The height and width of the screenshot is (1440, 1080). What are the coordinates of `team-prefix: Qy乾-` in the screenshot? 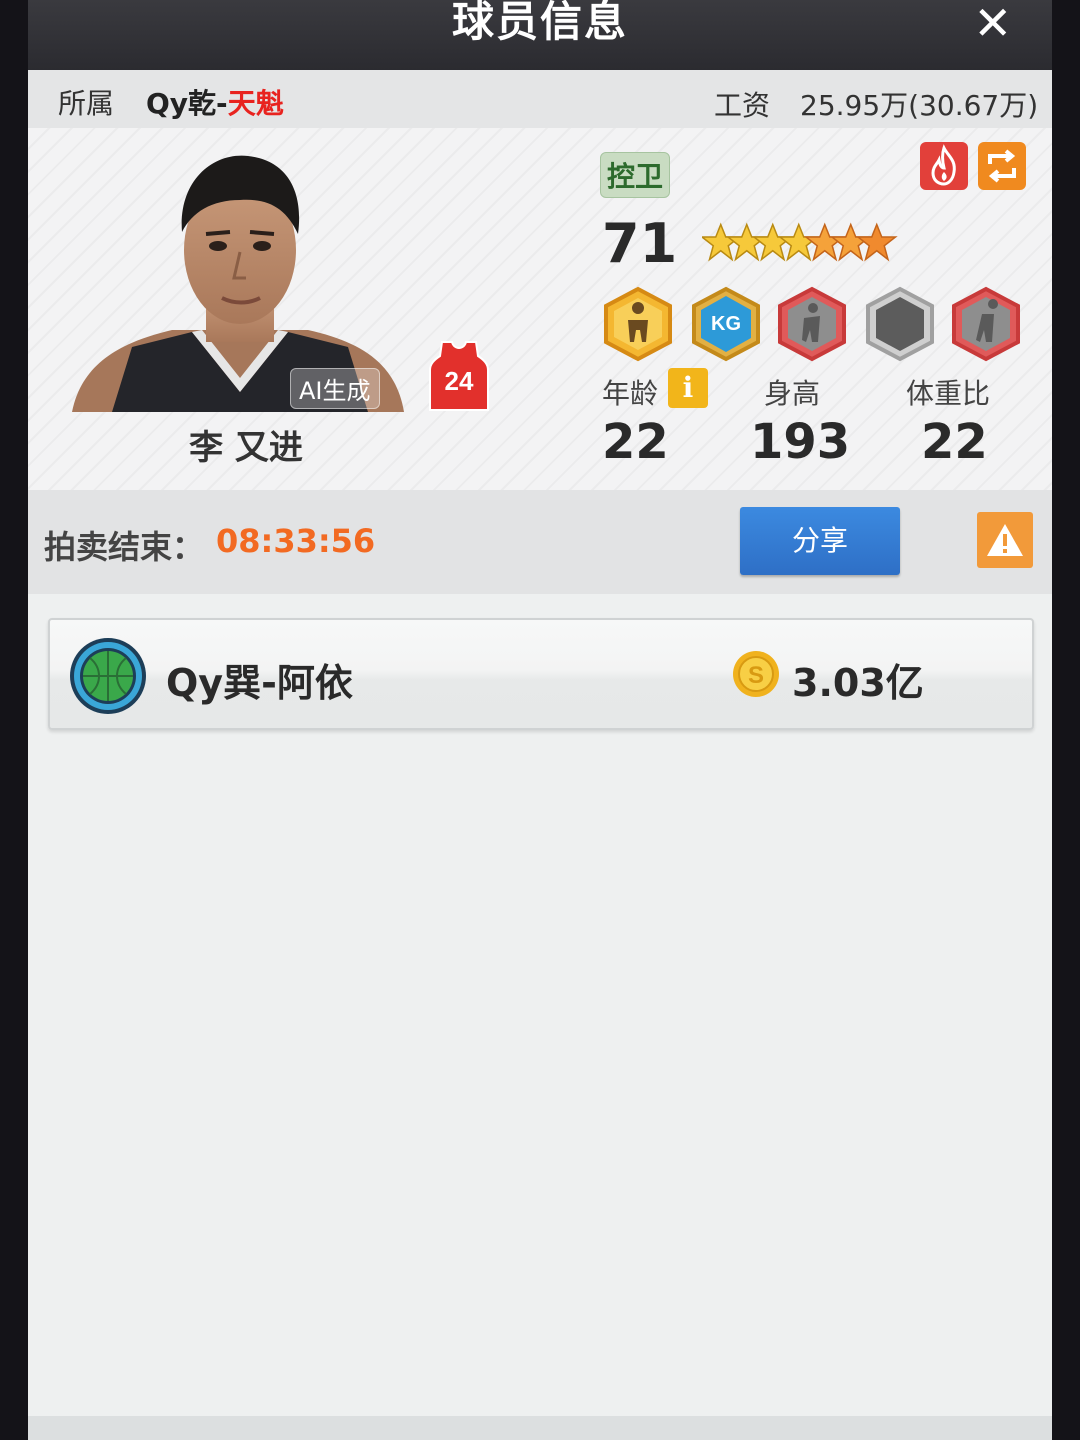 It's located at (187, 103).